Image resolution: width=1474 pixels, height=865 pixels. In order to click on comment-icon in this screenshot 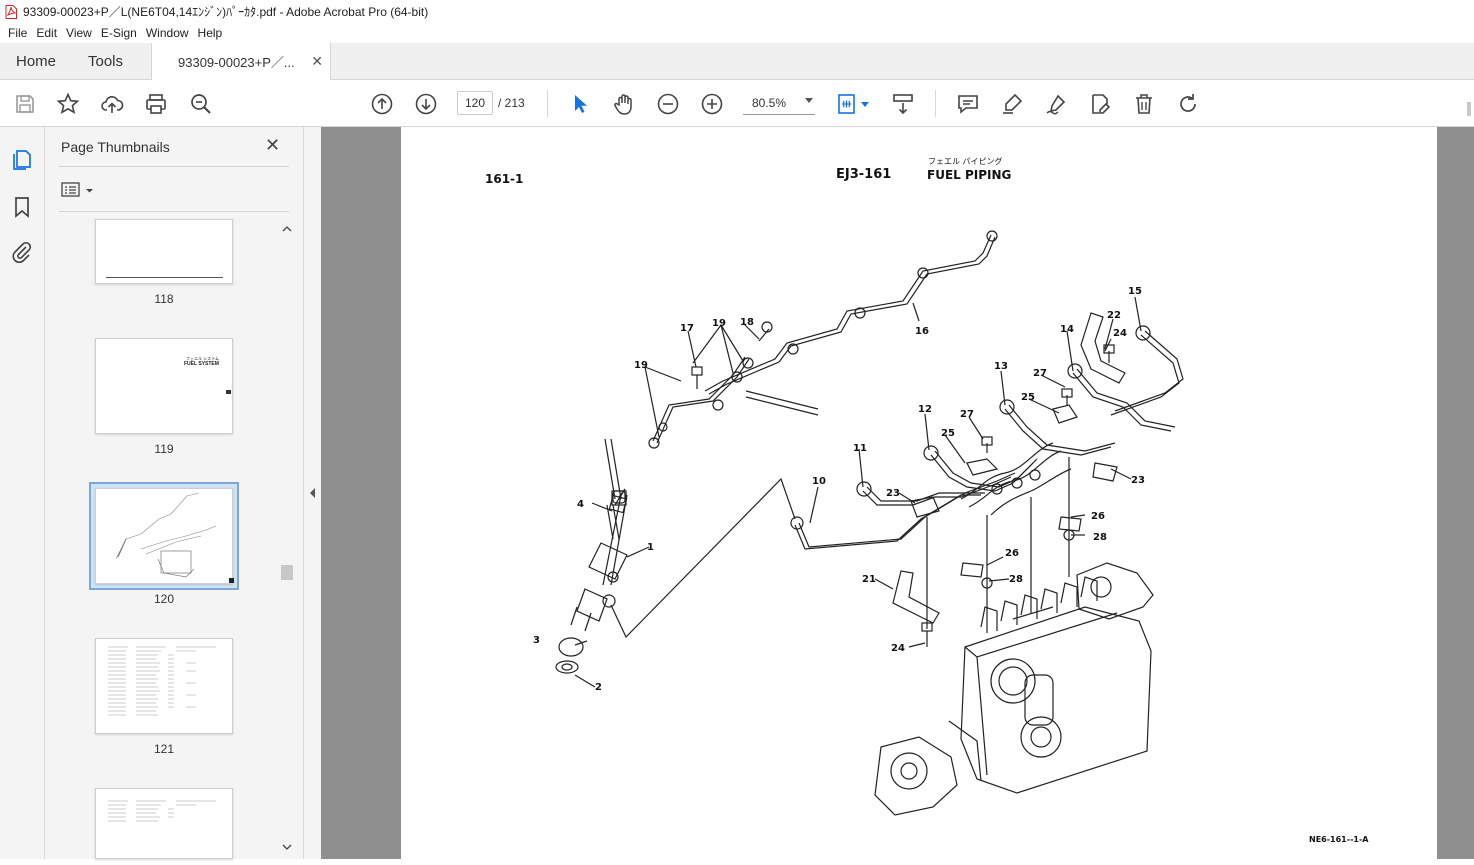, I will do `click(968, 104)`.